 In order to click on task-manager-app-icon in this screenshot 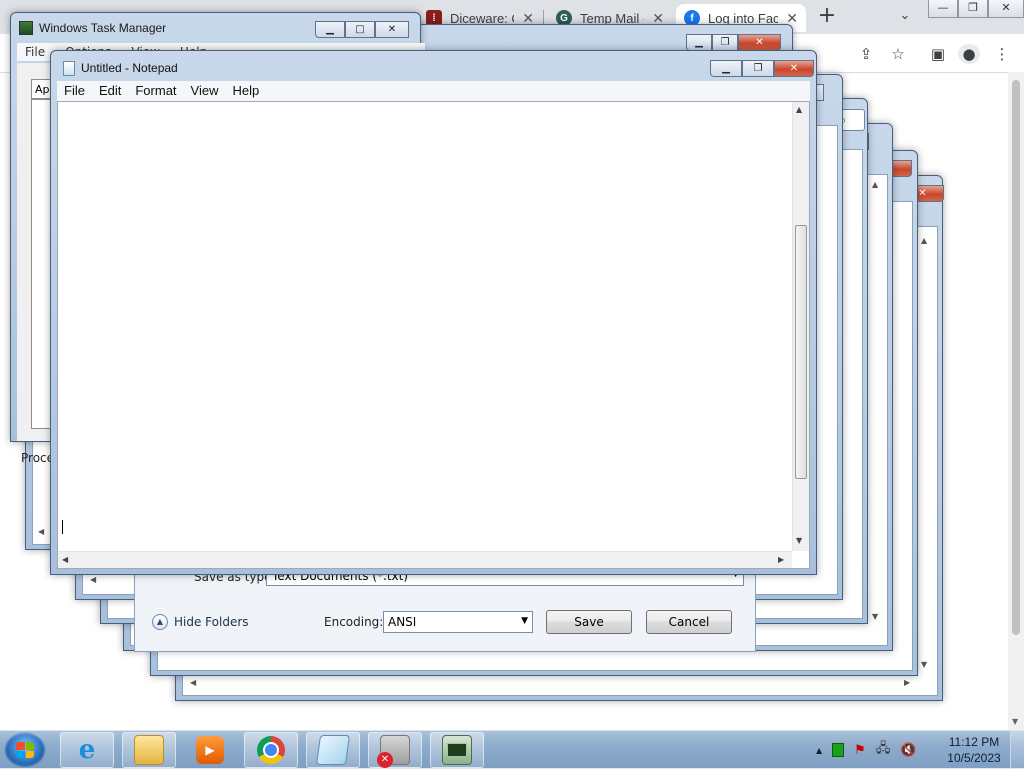, I will do `click(26, 28)`.